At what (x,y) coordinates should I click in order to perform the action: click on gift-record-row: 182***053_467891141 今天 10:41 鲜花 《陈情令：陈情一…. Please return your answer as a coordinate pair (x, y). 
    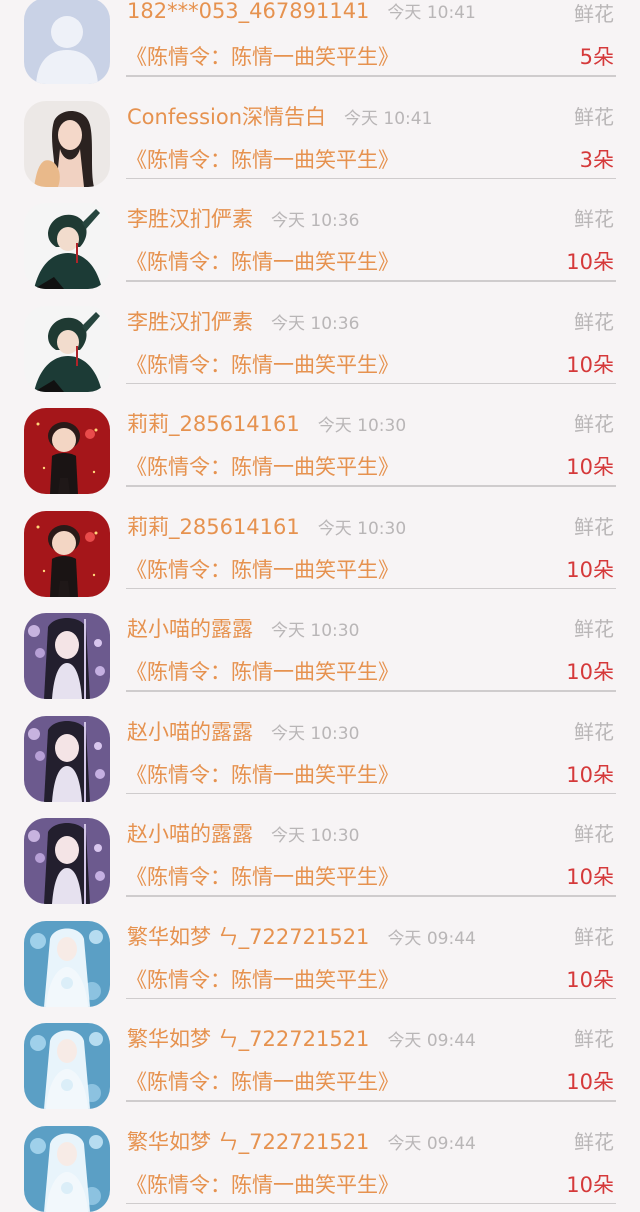
    Looking at the image, I should click on (320, 42).